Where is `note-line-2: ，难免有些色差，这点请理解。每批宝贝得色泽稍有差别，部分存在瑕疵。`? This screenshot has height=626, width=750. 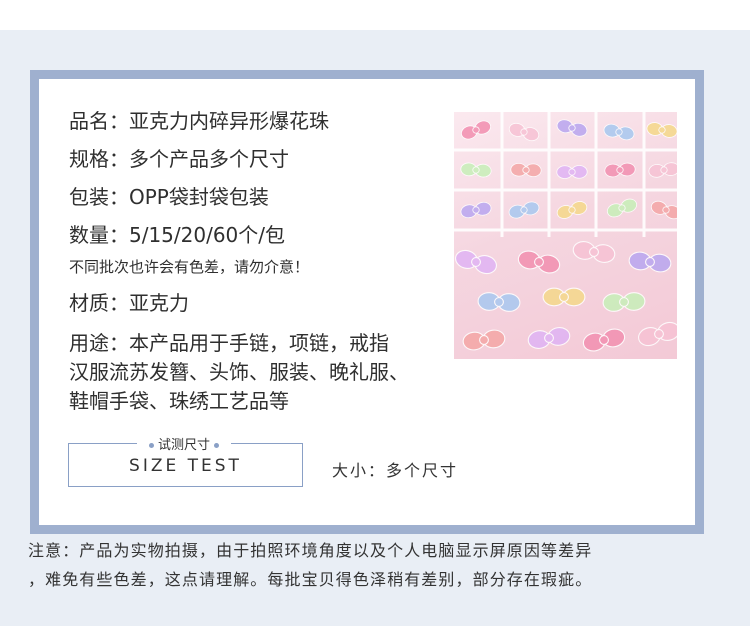
note-line-2: ，难免有些色差，这点请理解。每批宝贝得色泽稍有差别，部分存在瑕疵。 is located at coordinates (310, 579).